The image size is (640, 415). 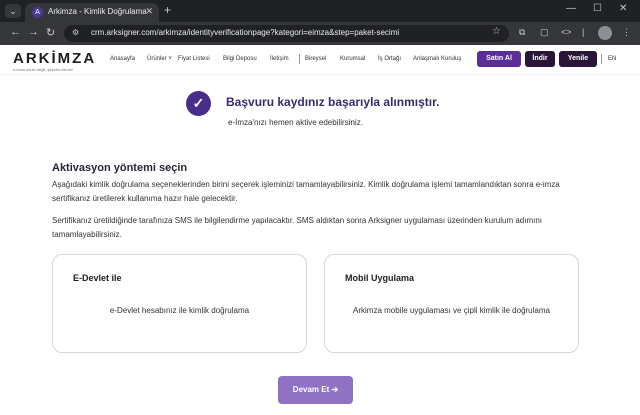 What do you see at coordinates (295, 122) in the screenshot?
I see `success-subtitle: e-İmza'nızı hemen aktive edebilirsiniz.` at bounding box center [295, 122].